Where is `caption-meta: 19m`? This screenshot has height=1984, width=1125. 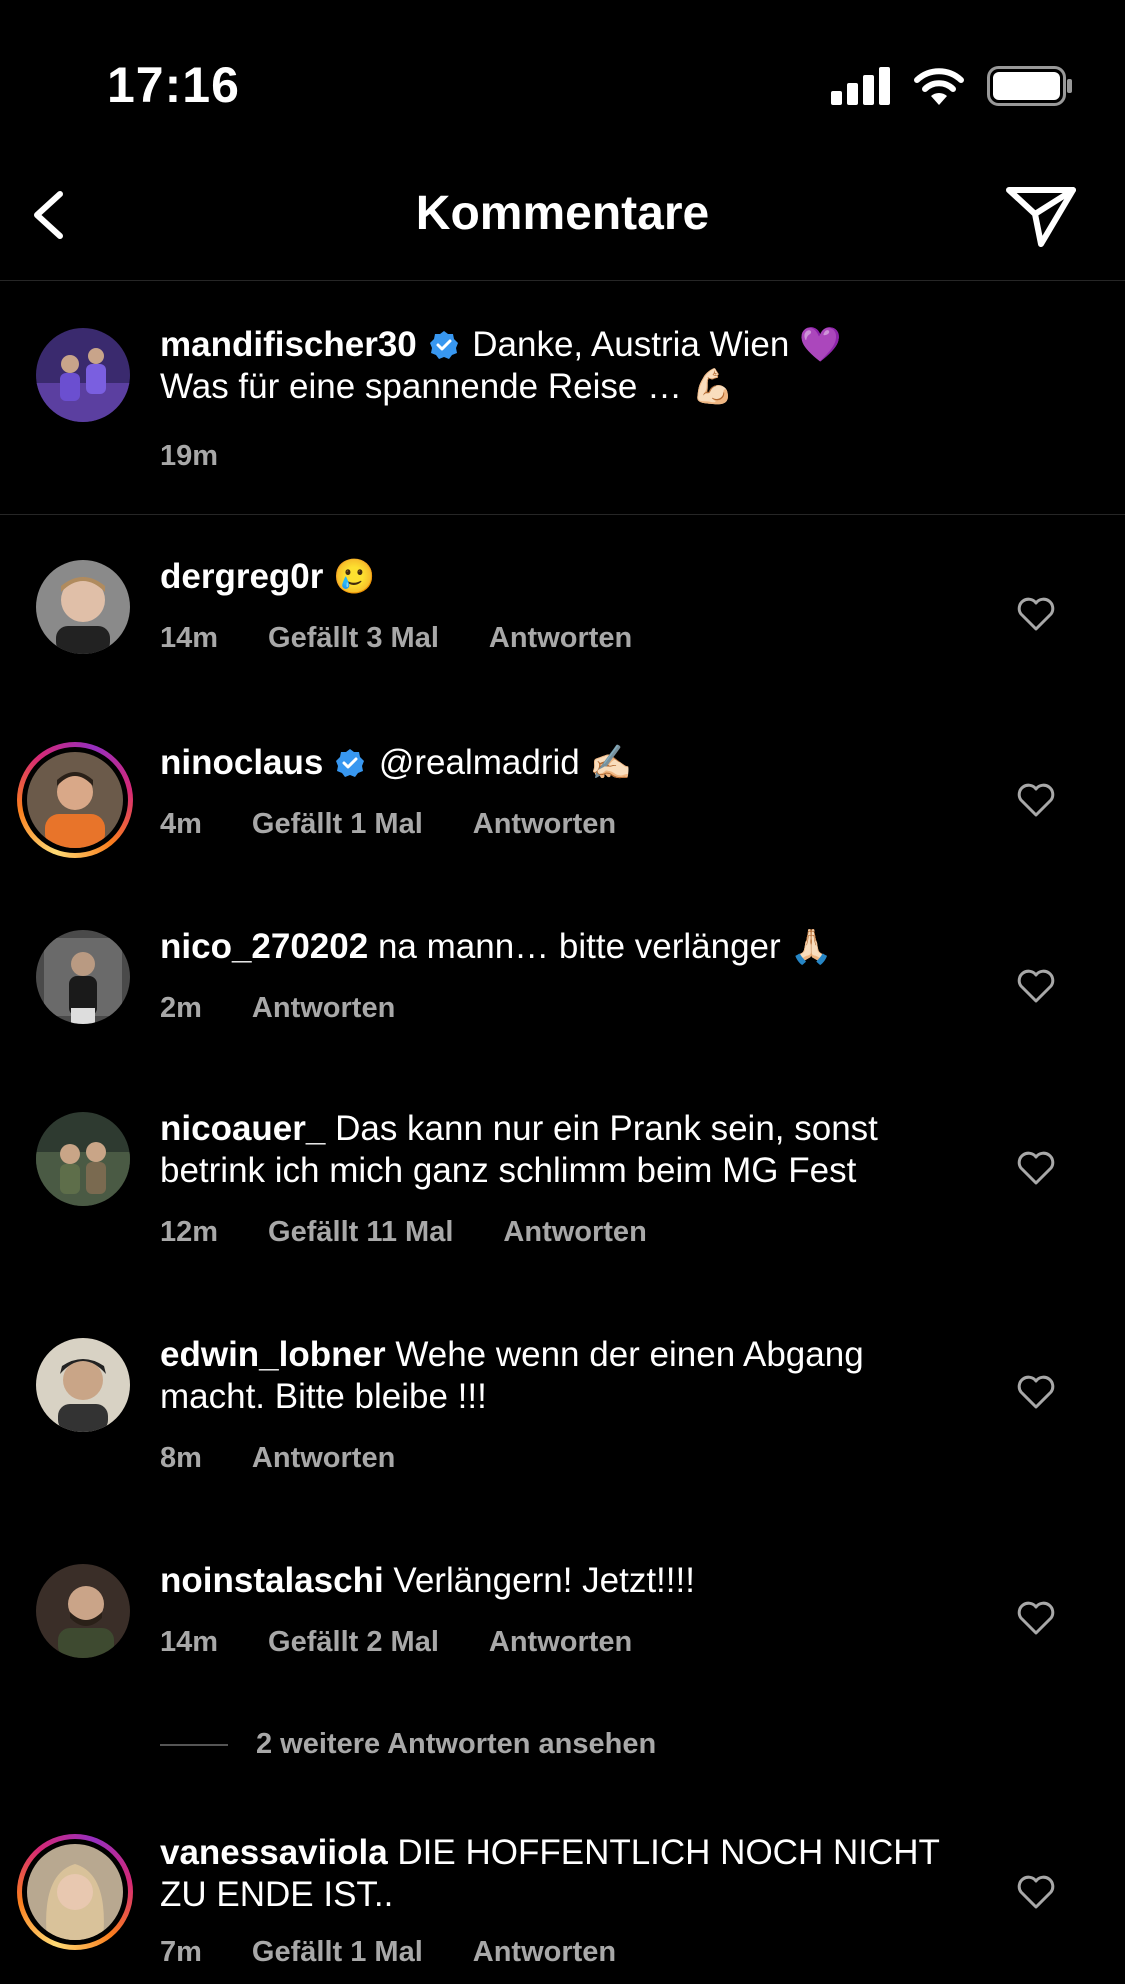
caption-meta: 19m is located at coordinates (189, 456).